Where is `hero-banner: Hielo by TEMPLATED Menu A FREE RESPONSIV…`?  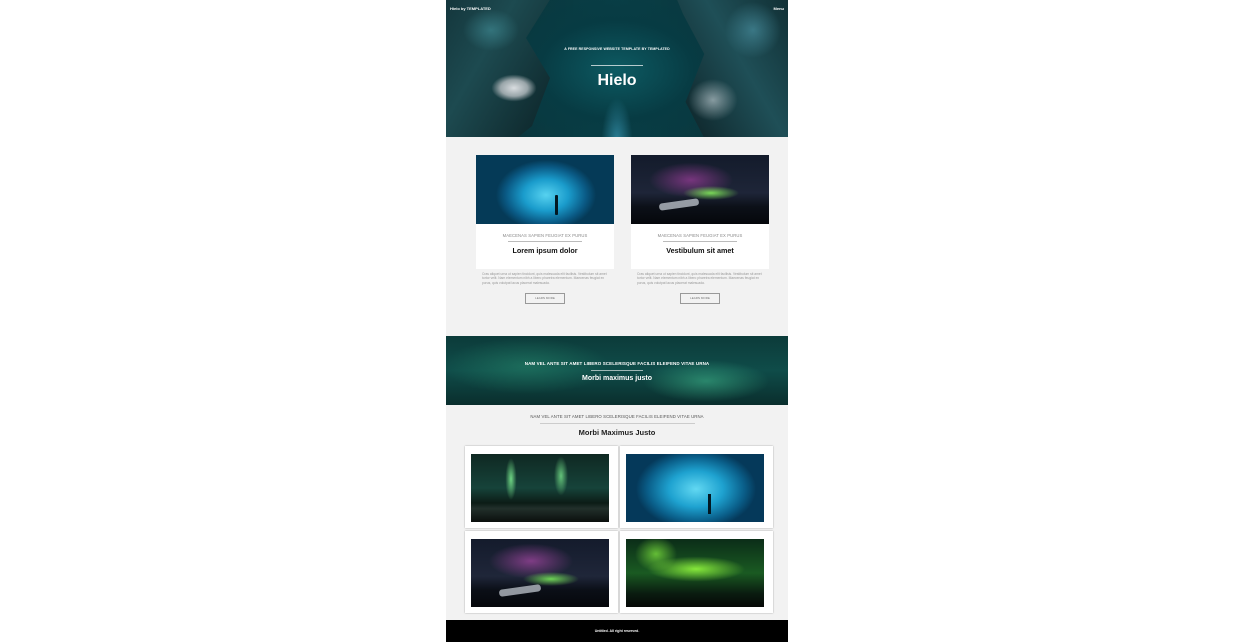
hero-banner: Hielo by TEMPLATED Menu A FREE RESPONSIV… is located at coordinates (617, 68).